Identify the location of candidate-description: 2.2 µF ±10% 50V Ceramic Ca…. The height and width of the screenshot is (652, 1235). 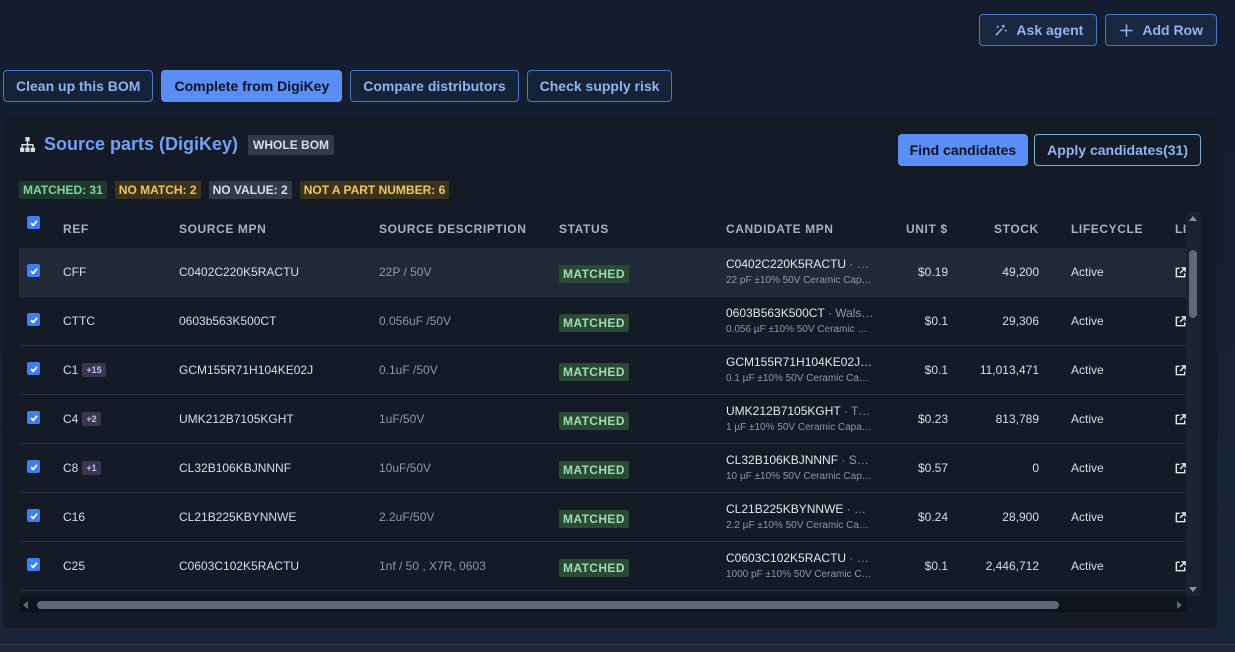
(797, 525).